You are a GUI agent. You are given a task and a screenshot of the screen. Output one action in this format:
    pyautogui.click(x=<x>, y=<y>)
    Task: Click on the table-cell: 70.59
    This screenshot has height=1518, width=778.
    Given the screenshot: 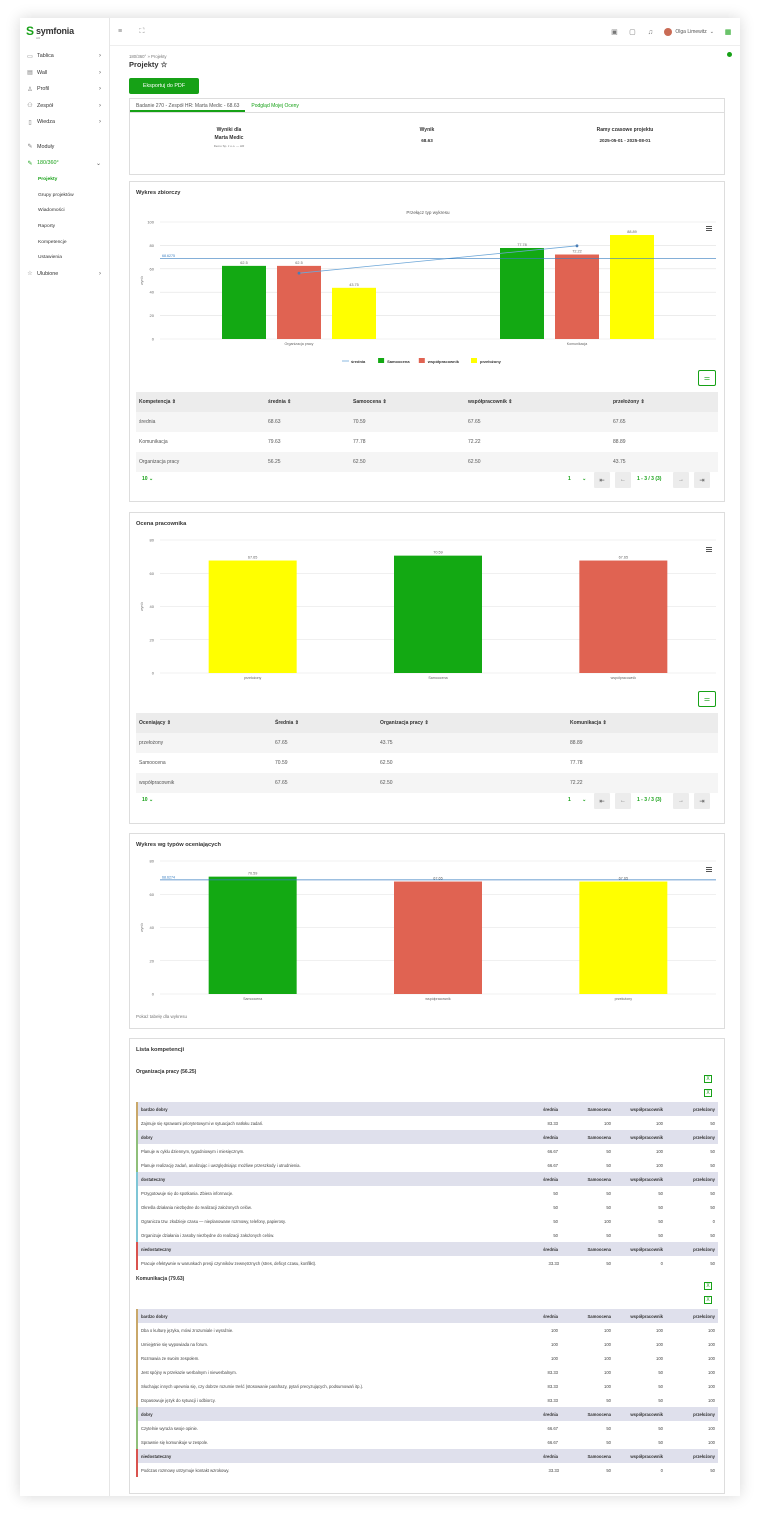 What is the action you would take?
    pyautogui.click(x=281, y=763)
    